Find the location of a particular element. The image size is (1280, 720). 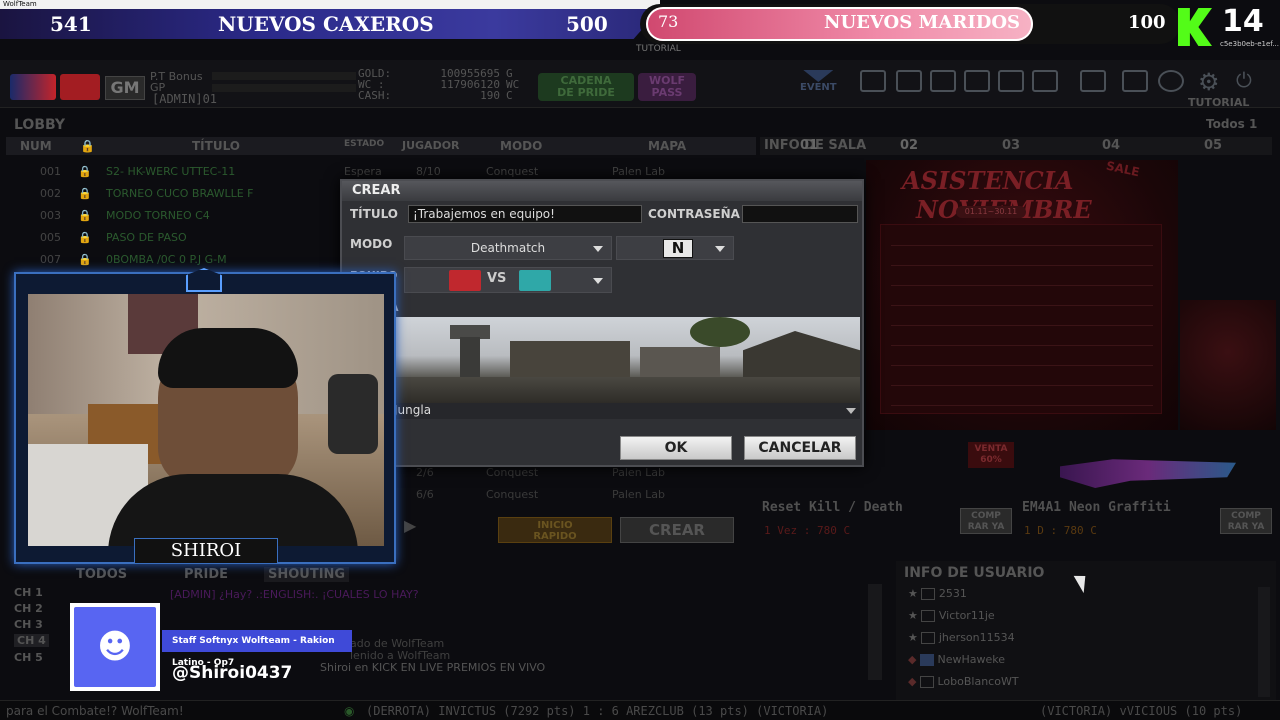

lobby-filter: Todos 1 is located at coordinates (1231, 124).